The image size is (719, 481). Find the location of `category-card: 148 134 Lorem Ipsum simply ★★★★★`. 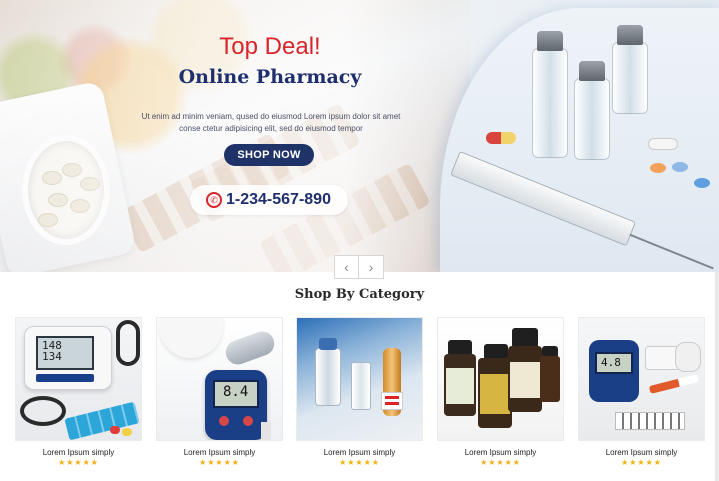

category-card: 148 134 Lorem Ipsum simply ★★★★★ is located at coordinates (78, 392).